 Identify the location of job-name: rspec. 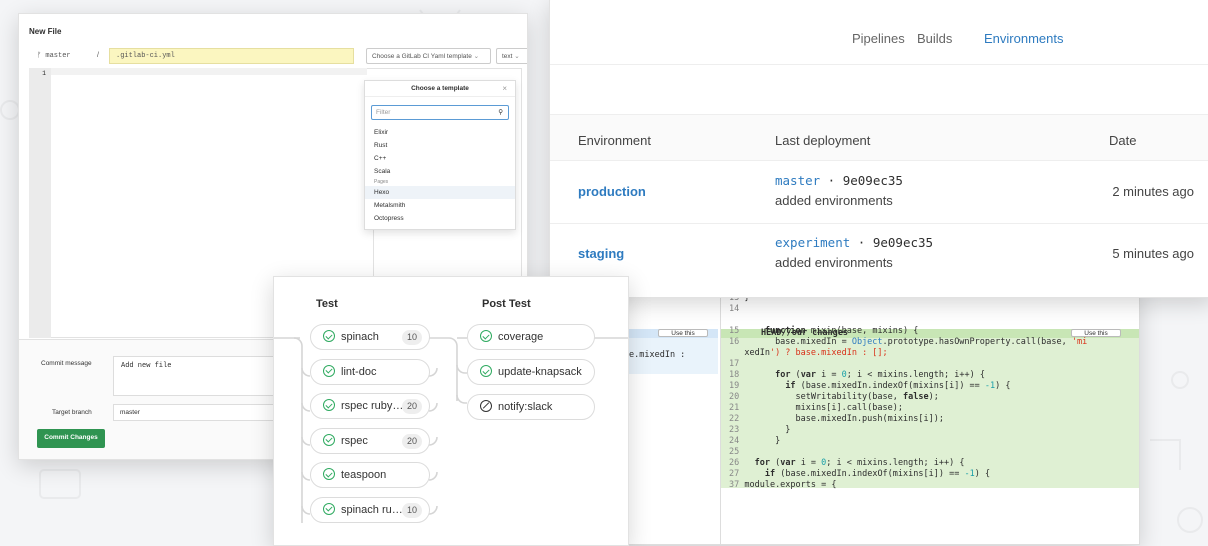
(354, 440).